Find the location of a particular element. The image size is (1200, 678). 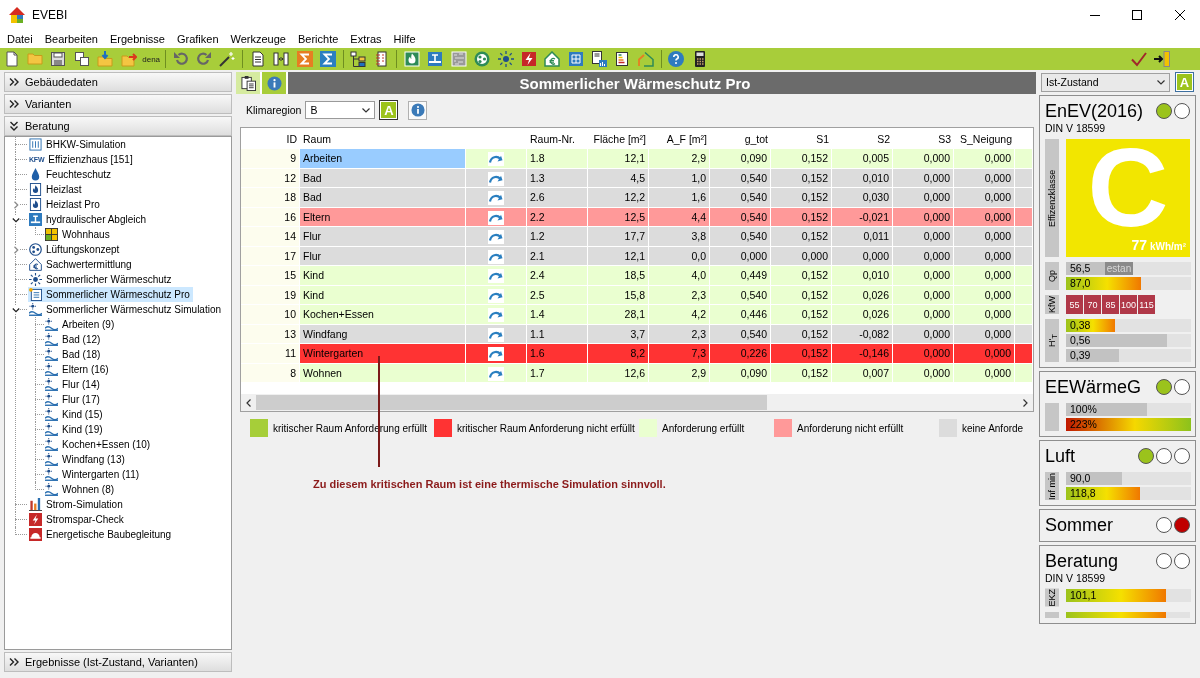

table-row: 16 Eltern 2.2 12,5 4,4 0,540 0,152 -0,021 0,000 0,000 is located at coordinates (637, 217).